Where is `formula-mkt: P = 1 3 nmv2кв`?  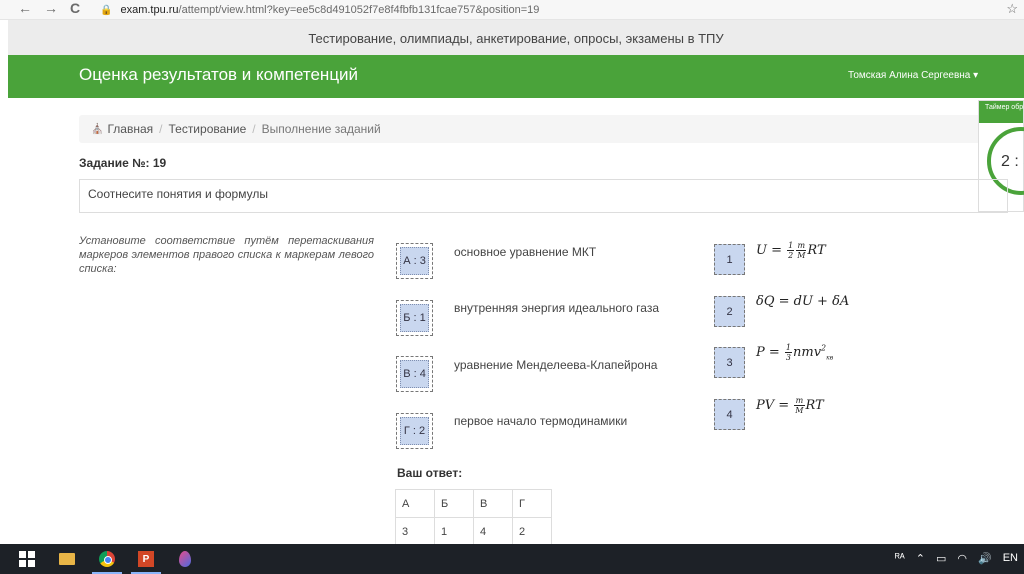 formula-mkt: P = 1 3 nmv2кв is located at coordinates (795, 352).